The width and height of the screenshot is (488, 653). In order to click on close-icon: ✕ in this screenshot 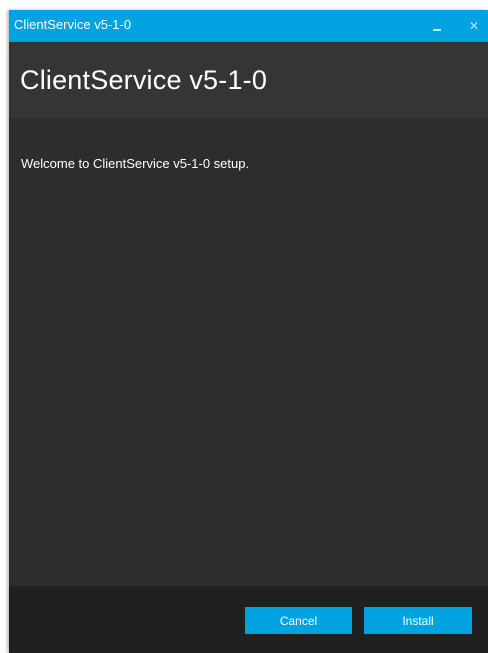, I will do `click(474, 26)`.